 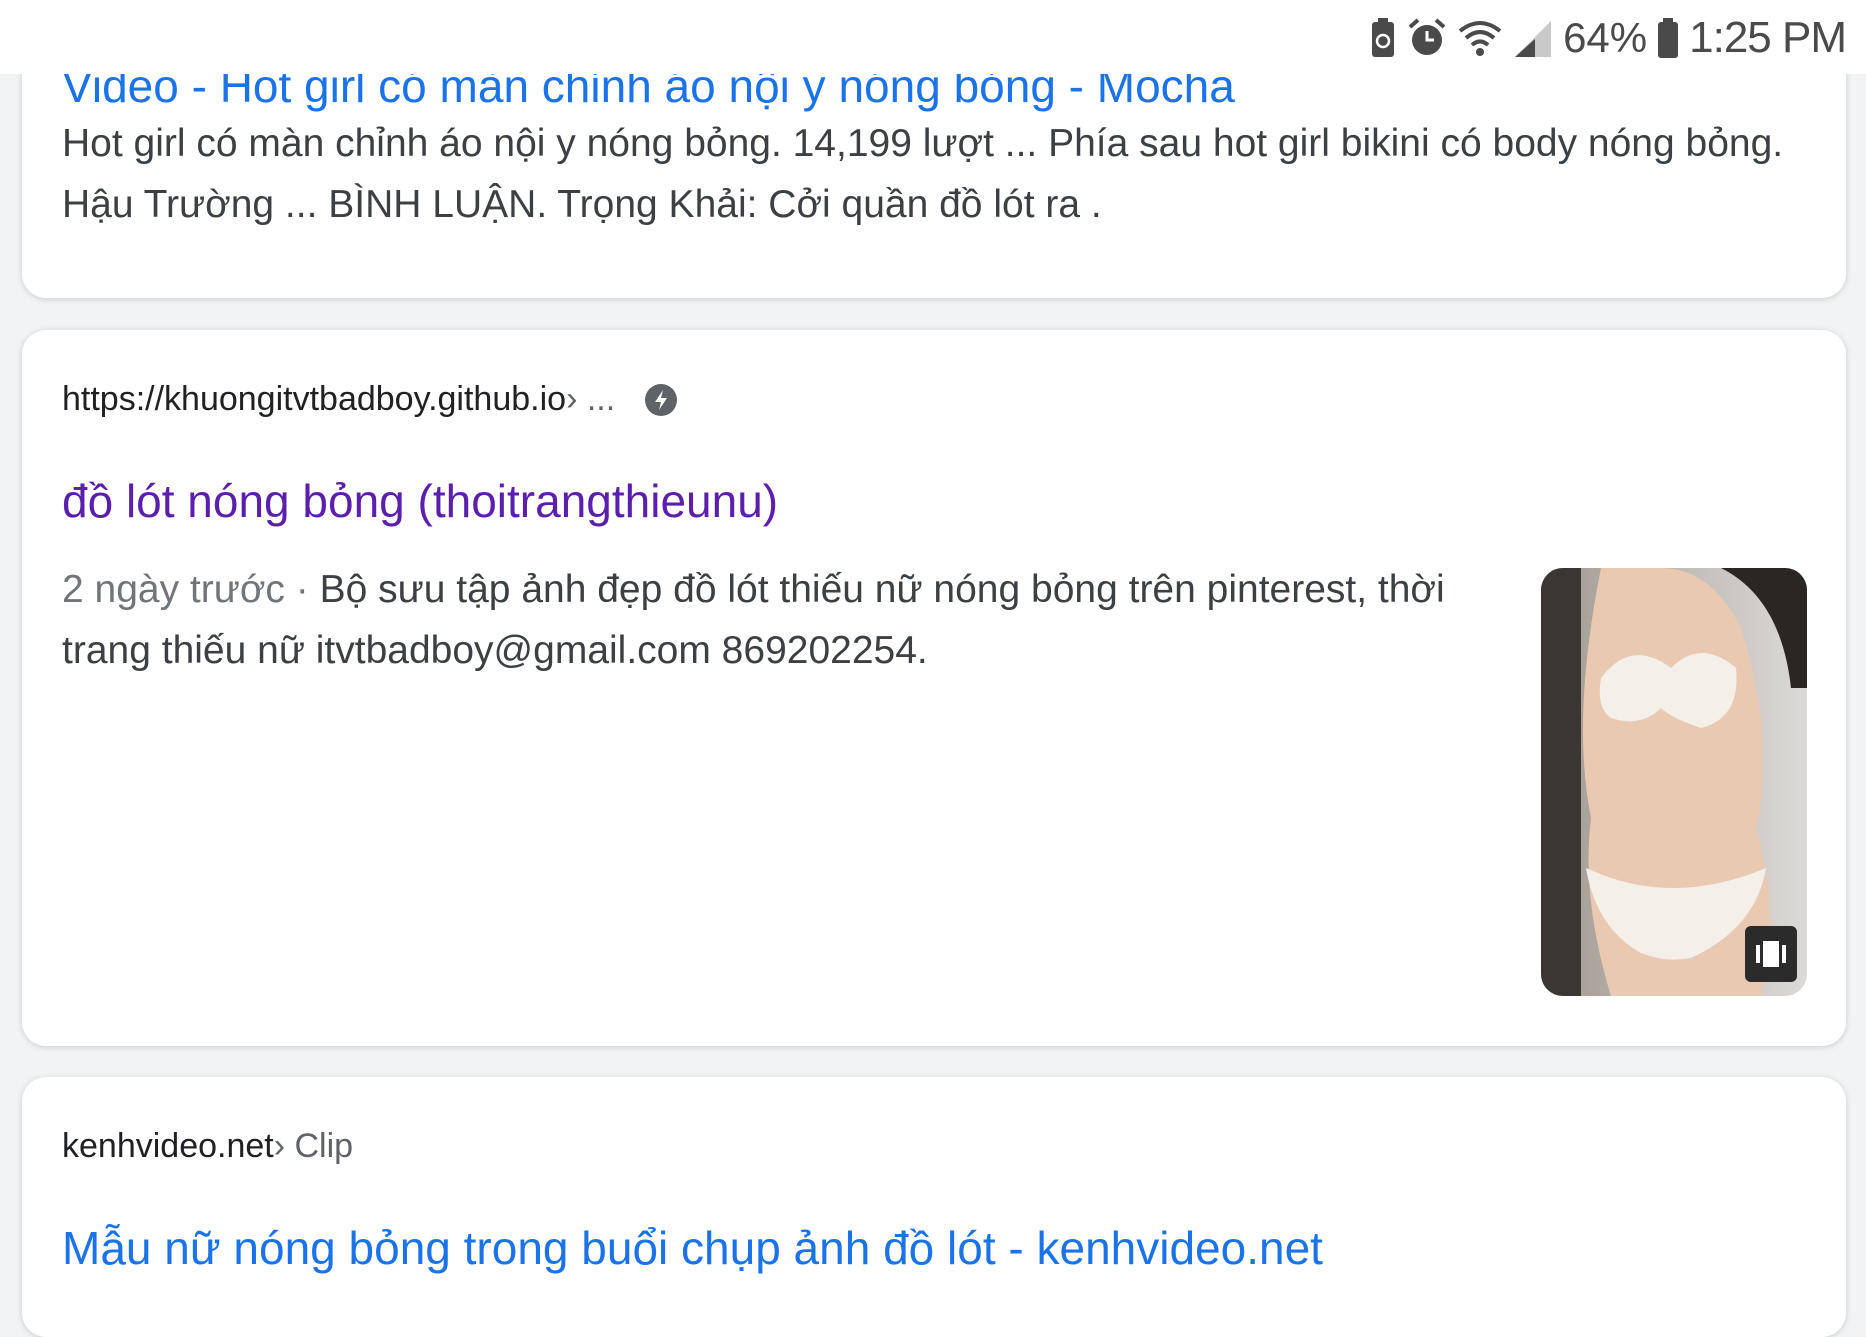 I want to click on result-url-breadcrumb: › Clip, so click(x=313, y=1146).